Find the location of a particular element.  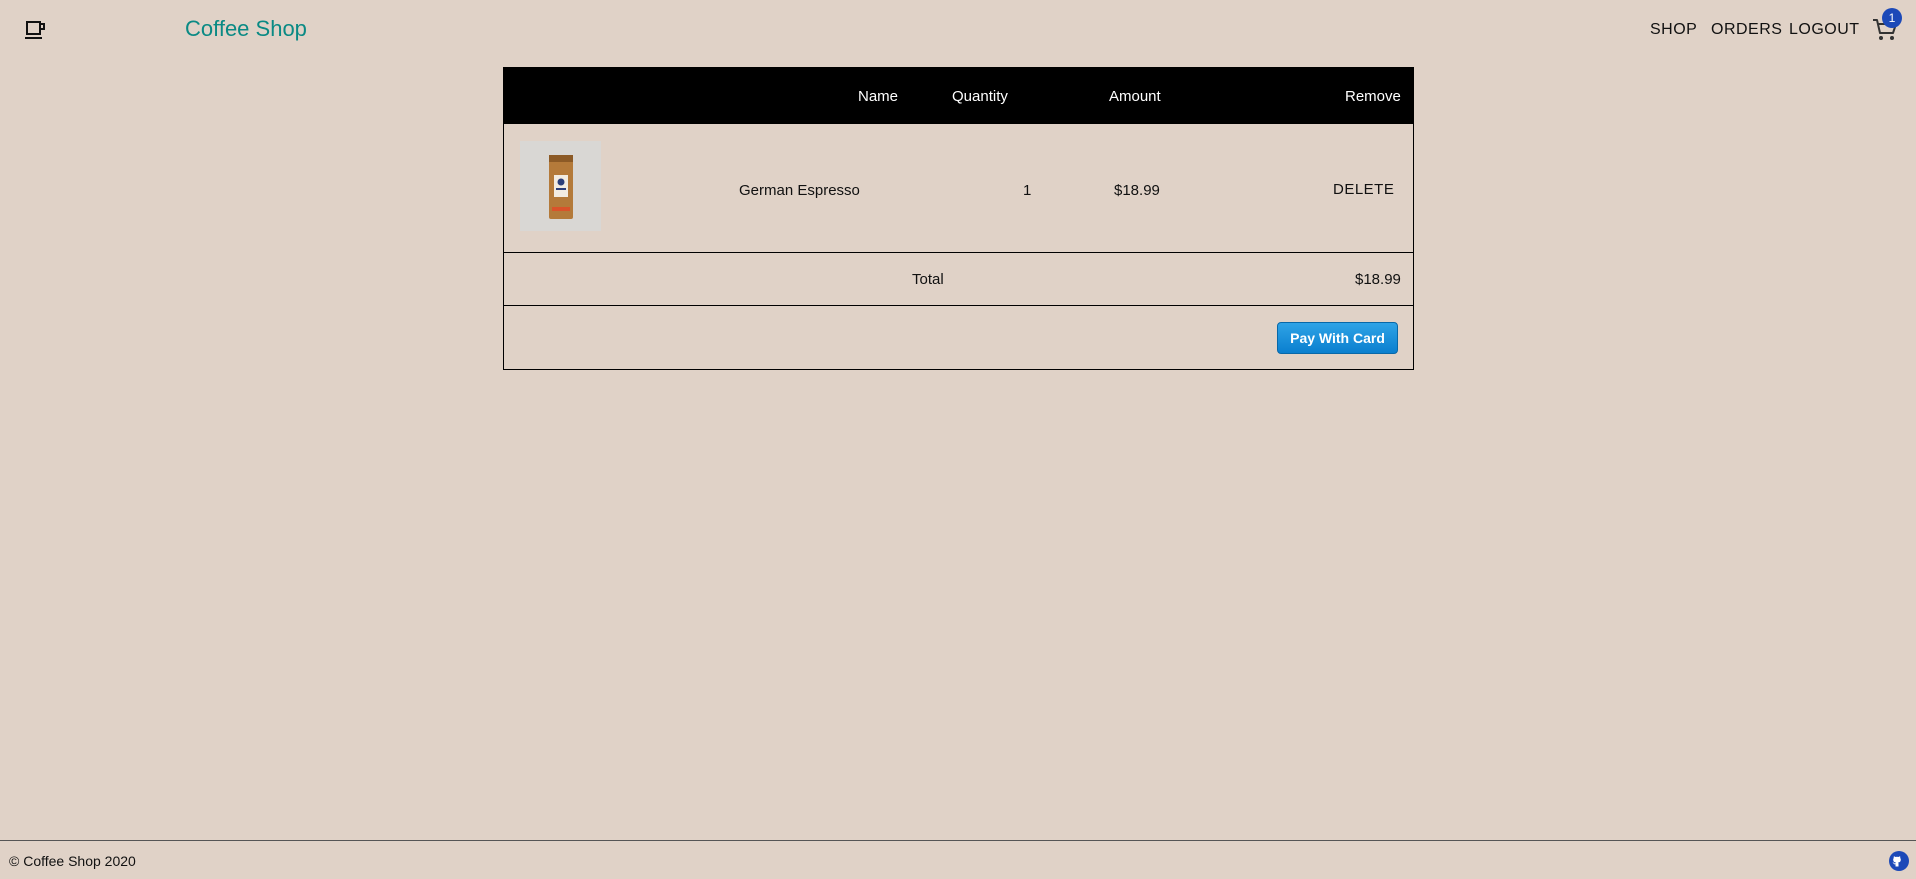

nav-logout-link: LOGOUT is located at coordinates (1824, 30).